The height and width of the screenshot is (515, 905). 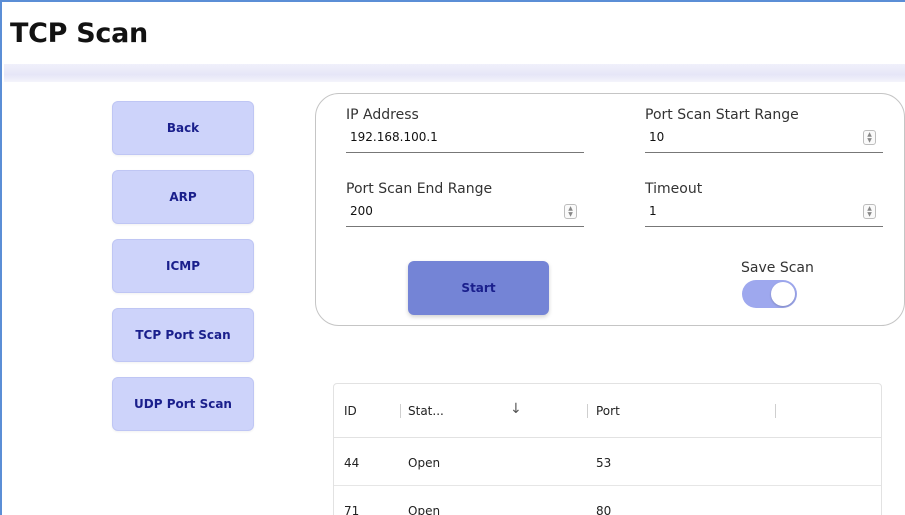 I want to click on port-start-label: Port Scan Start Range, so click(x=722, y=115).